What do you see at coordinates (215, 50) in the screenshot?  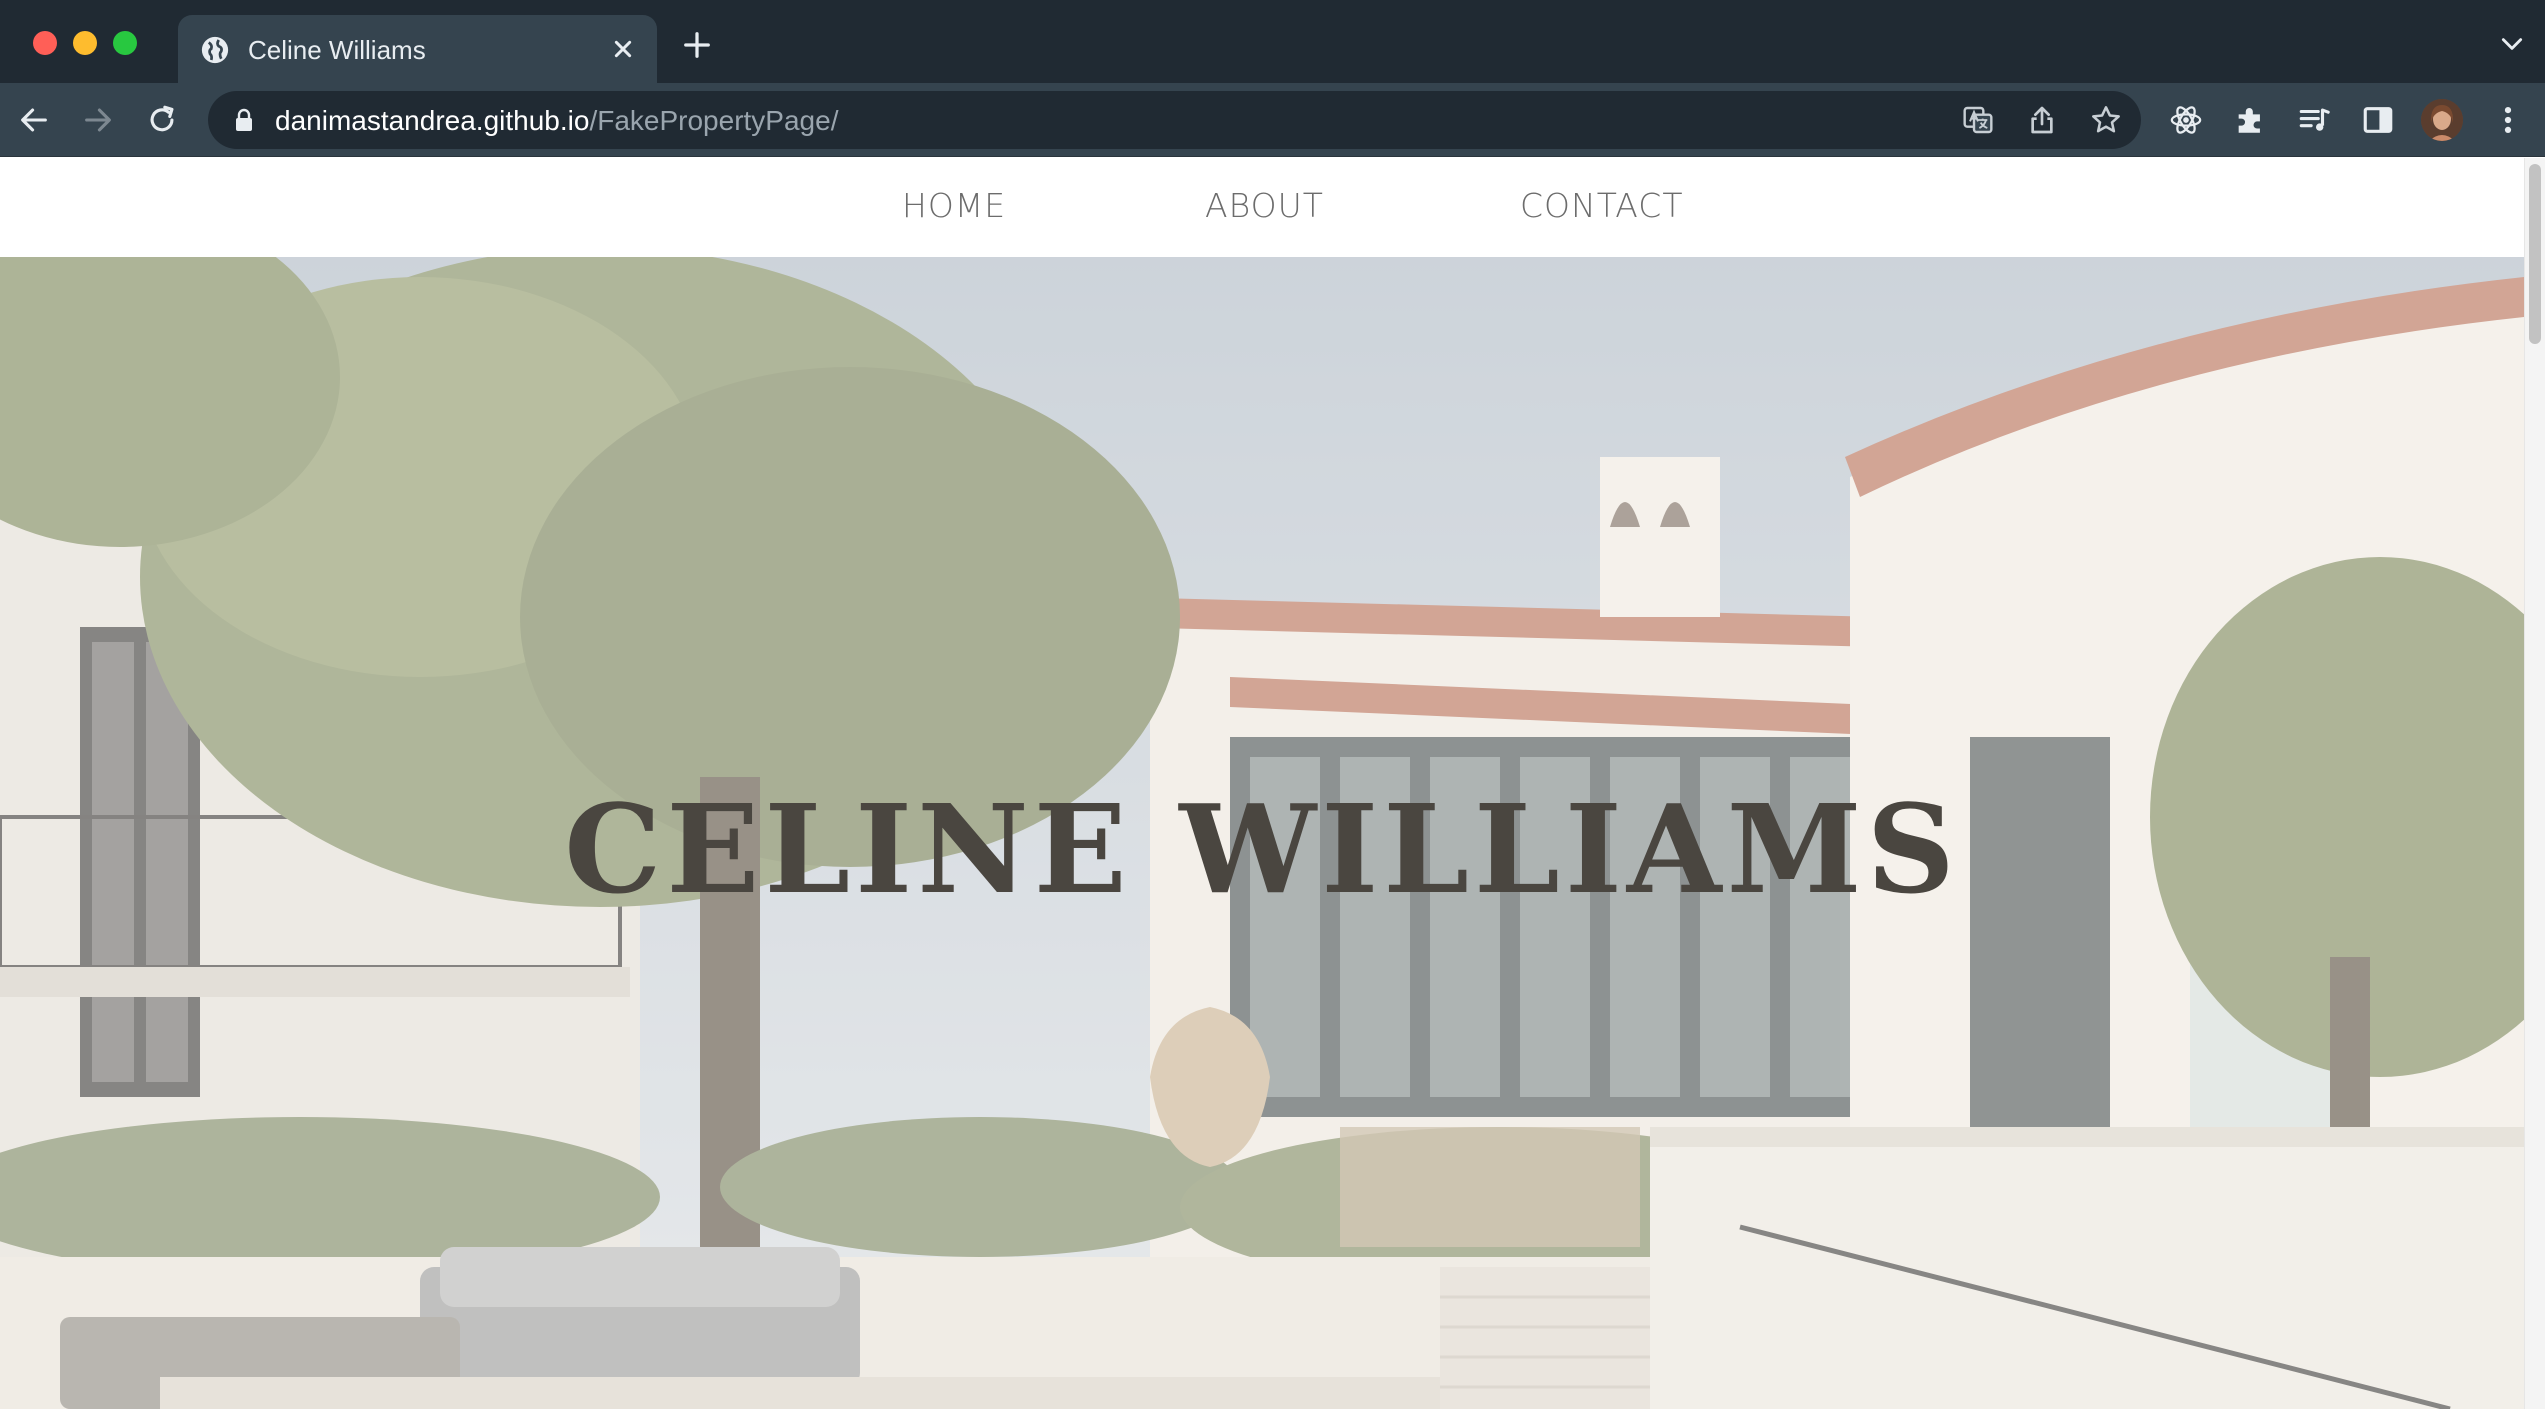 I see `globe-icon` at bounding box center [215, 50].